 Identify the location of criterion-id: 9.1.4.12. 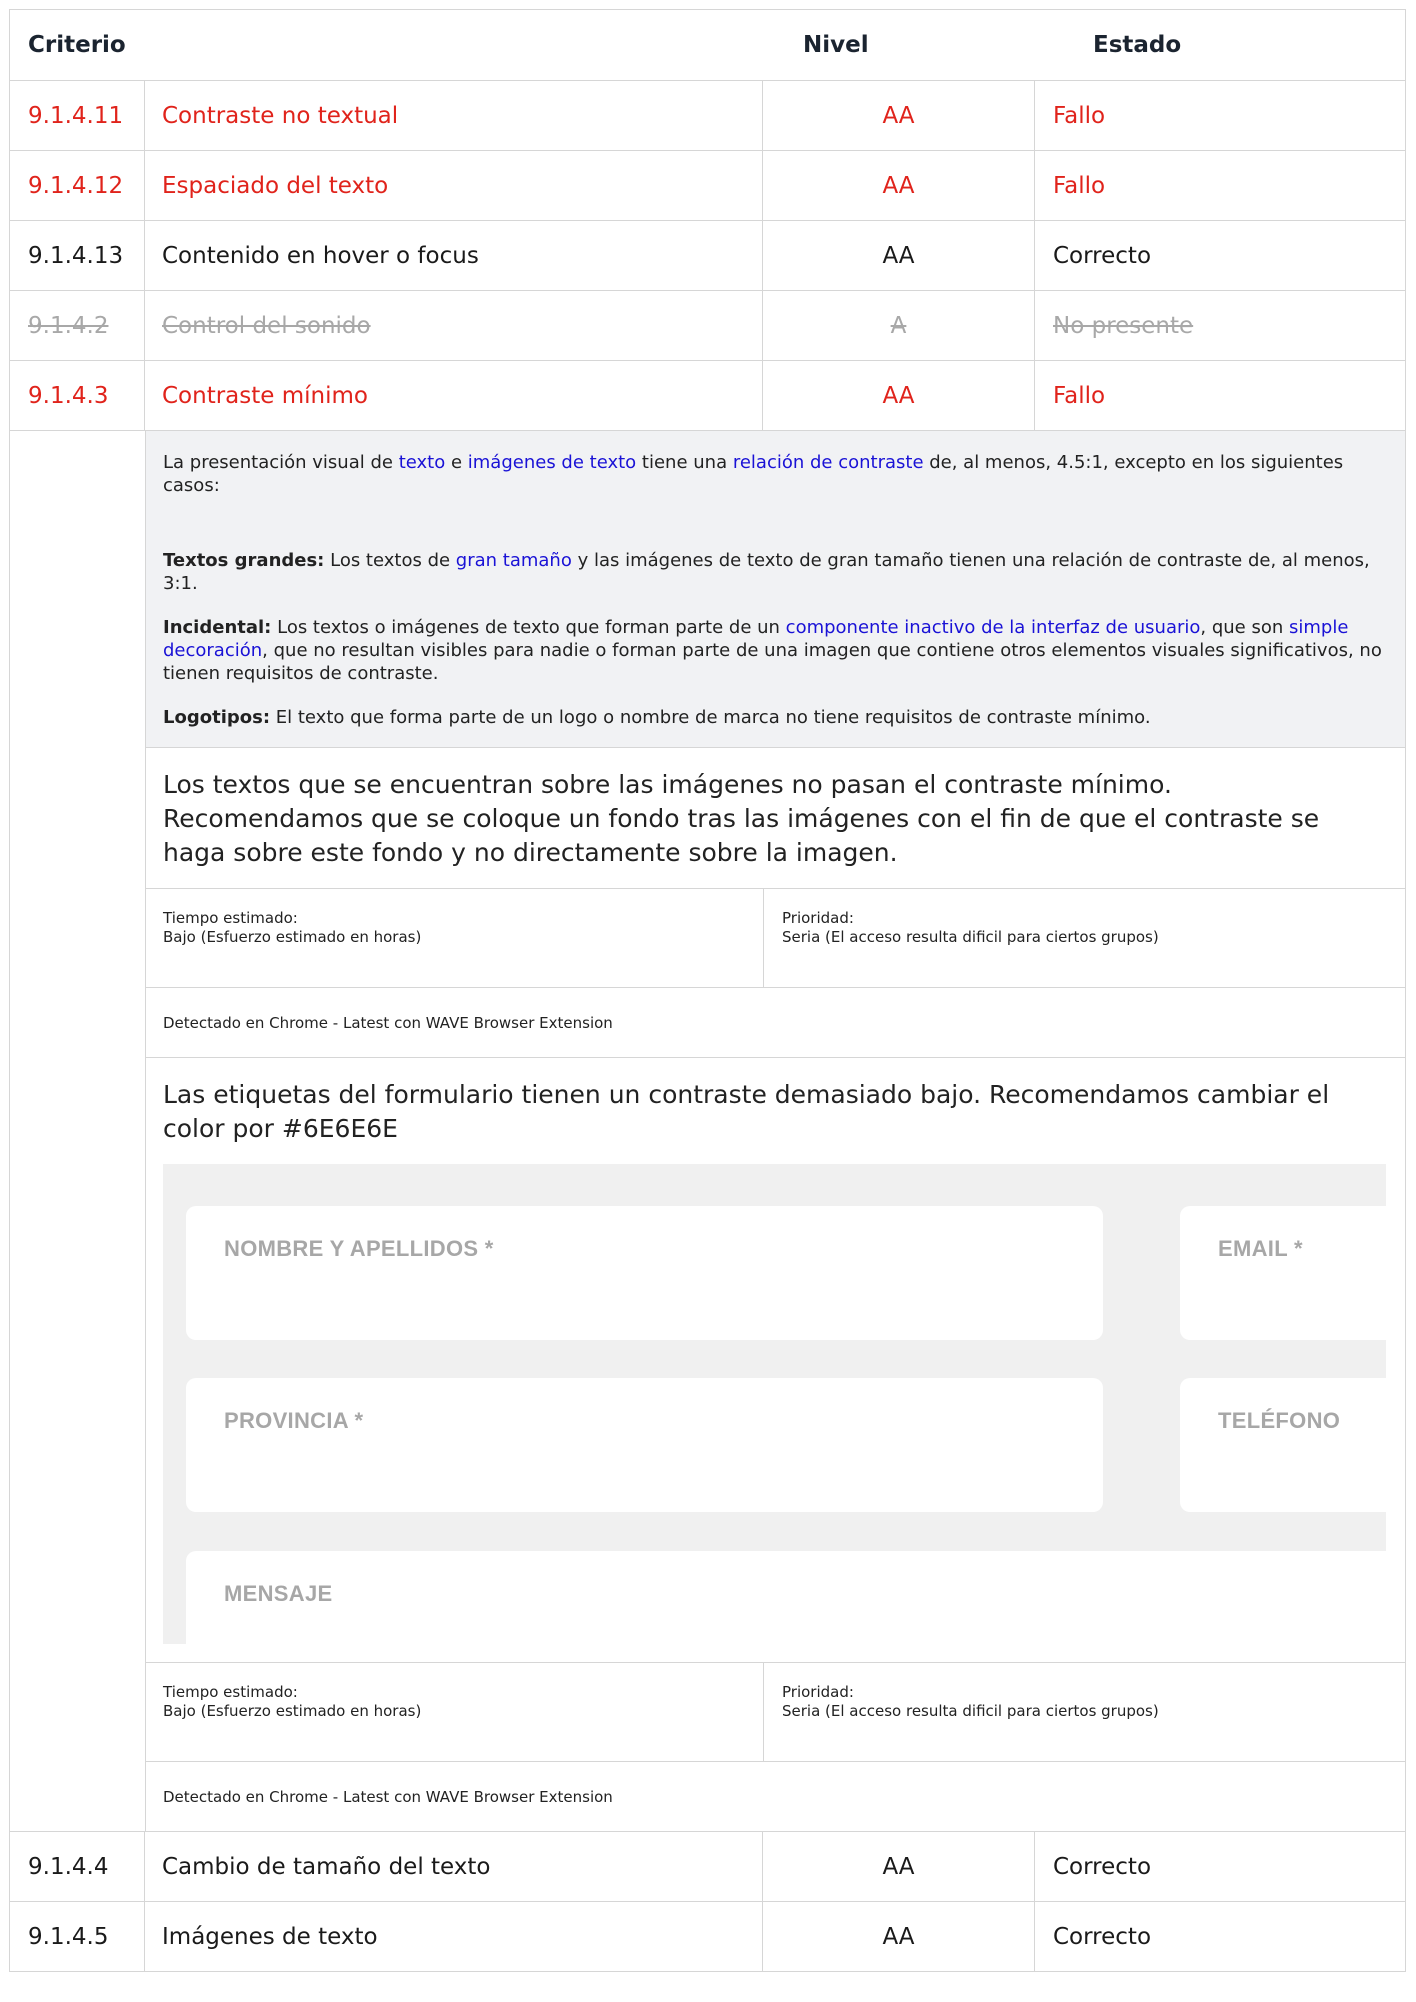
(77, 185).